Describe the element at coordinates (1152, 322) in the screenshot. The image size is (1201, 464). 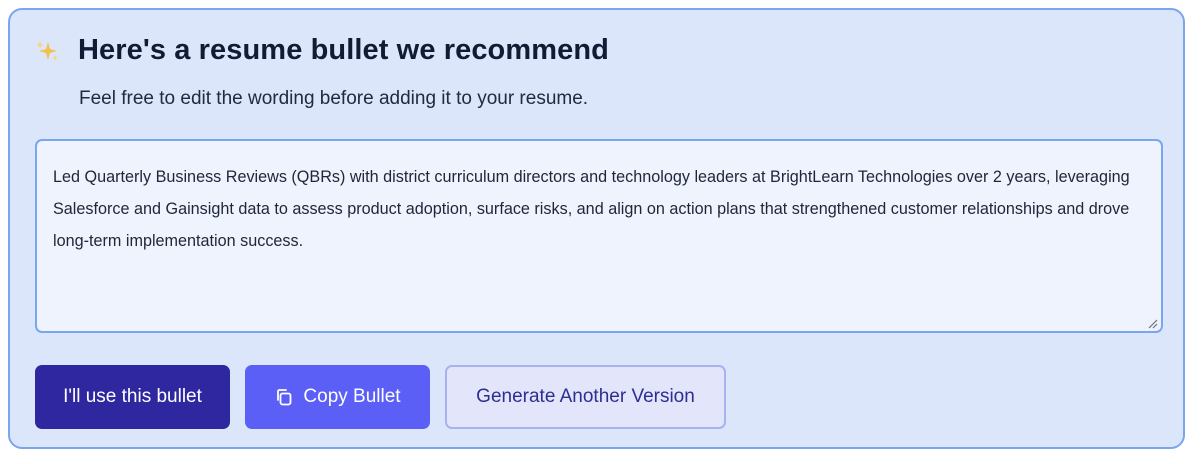
I see `resize-handle-icon` at that location.